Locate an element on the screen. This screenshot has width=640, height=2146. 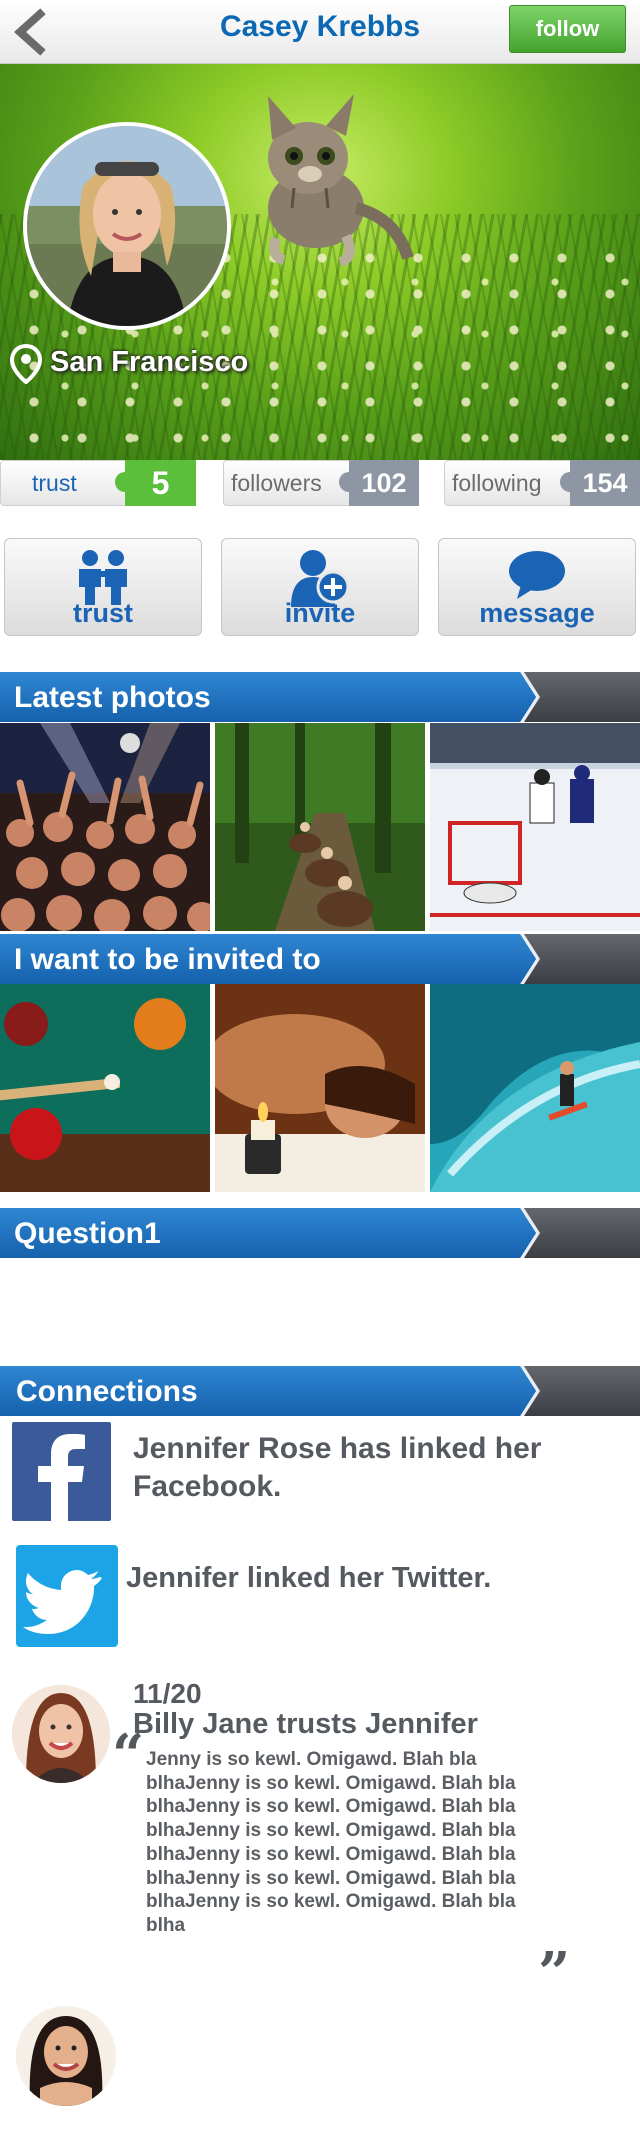
photo-tile-billiards is located at coordinates (105, 1088).